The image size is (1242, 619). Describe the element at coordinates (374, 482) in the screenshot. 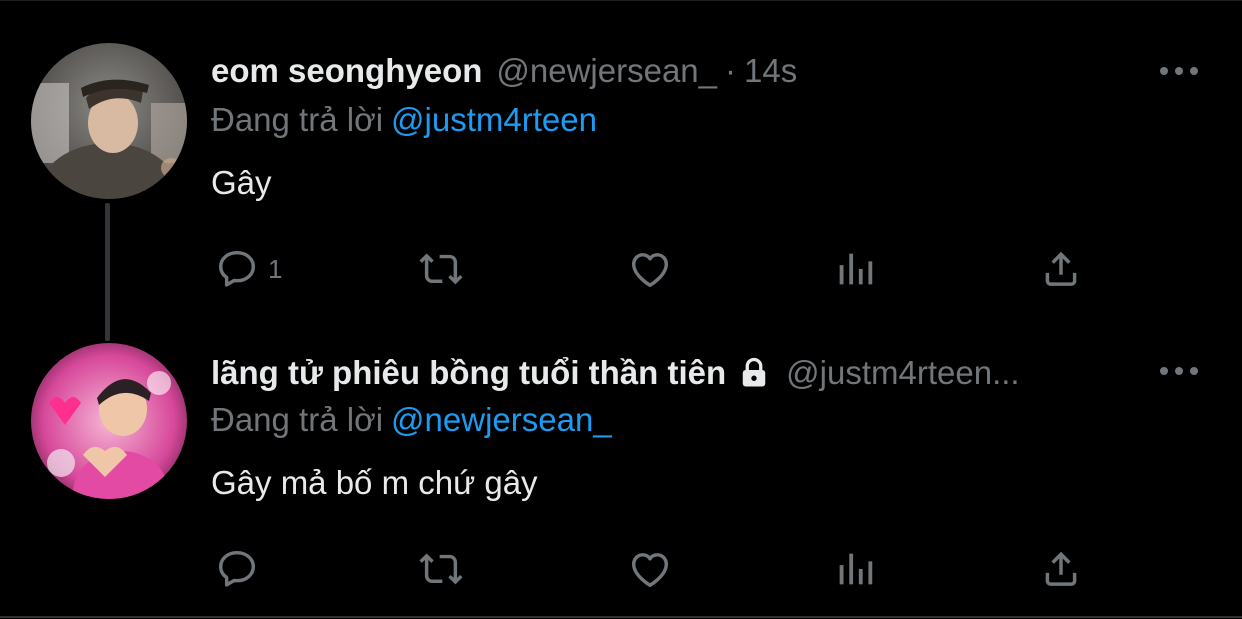

I see `tweet-text: Gây mả bố m chứ gây` at that location.